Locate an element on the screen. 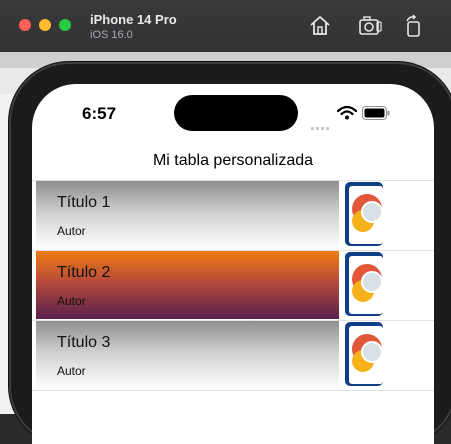 This screenshot has height=444, width=451. table-row: Título 3 Autor is located at coordinates (233, 355).